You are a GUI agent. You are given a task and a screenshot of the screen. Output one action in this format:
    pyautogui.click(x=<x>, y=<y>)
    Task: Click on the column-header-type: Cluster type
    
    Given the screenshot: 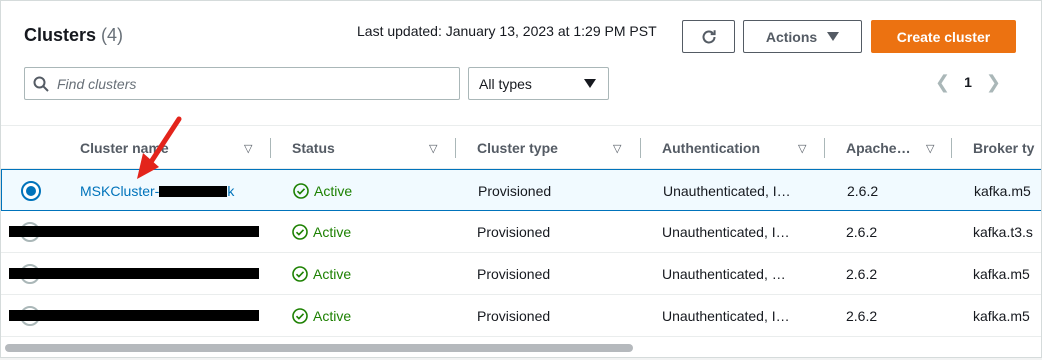 What is the action you would take?
    pyautogui.click(x=517, y=148)
    